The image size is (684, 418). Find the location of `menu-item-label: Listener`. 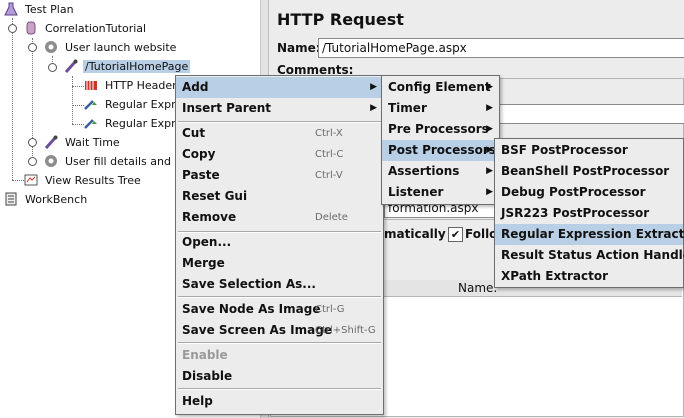

menu-item-label: Listener is located at coordinates (416, 192).